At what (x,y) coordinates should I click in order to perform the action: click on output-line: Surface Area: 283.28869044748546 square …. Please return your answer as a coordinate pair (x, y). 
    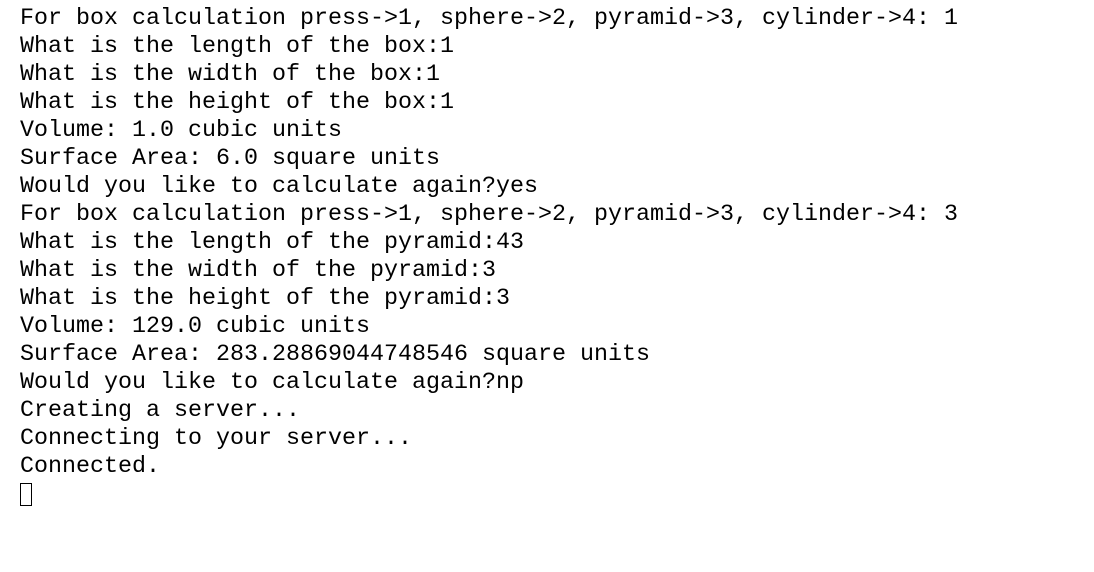
    Looking at the image, I should click on (335, 355).